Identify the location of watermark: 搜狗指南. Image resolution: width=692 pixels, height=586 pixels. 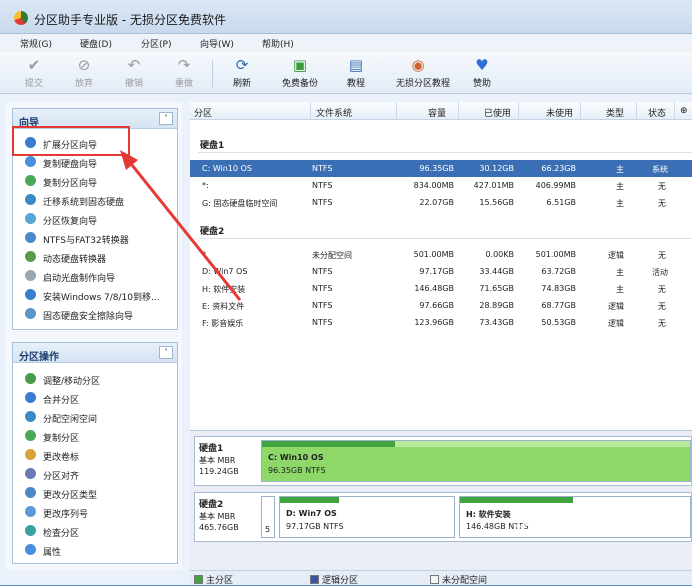
(556, 519).